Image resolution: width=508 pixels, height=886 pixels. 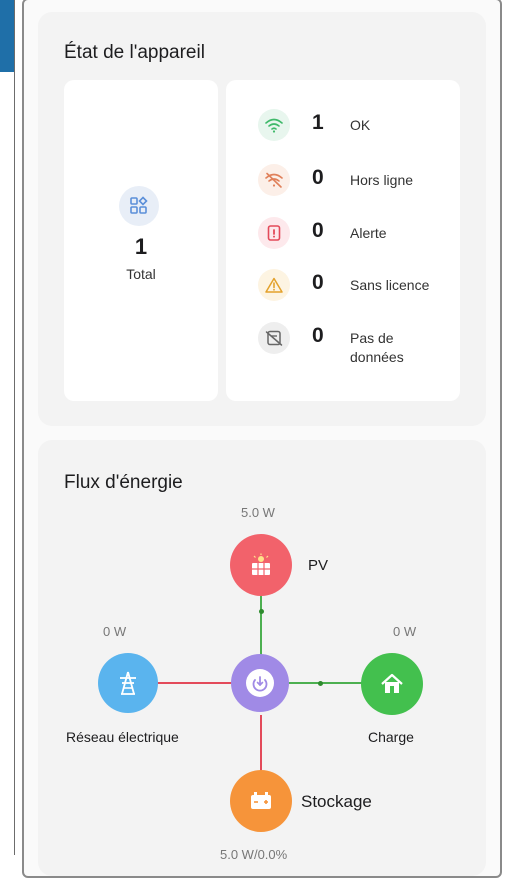 What do you see at coordinates (261, 611) in the screenshot?
I see `pv-flow-dot` at bounding box center [261, 611].